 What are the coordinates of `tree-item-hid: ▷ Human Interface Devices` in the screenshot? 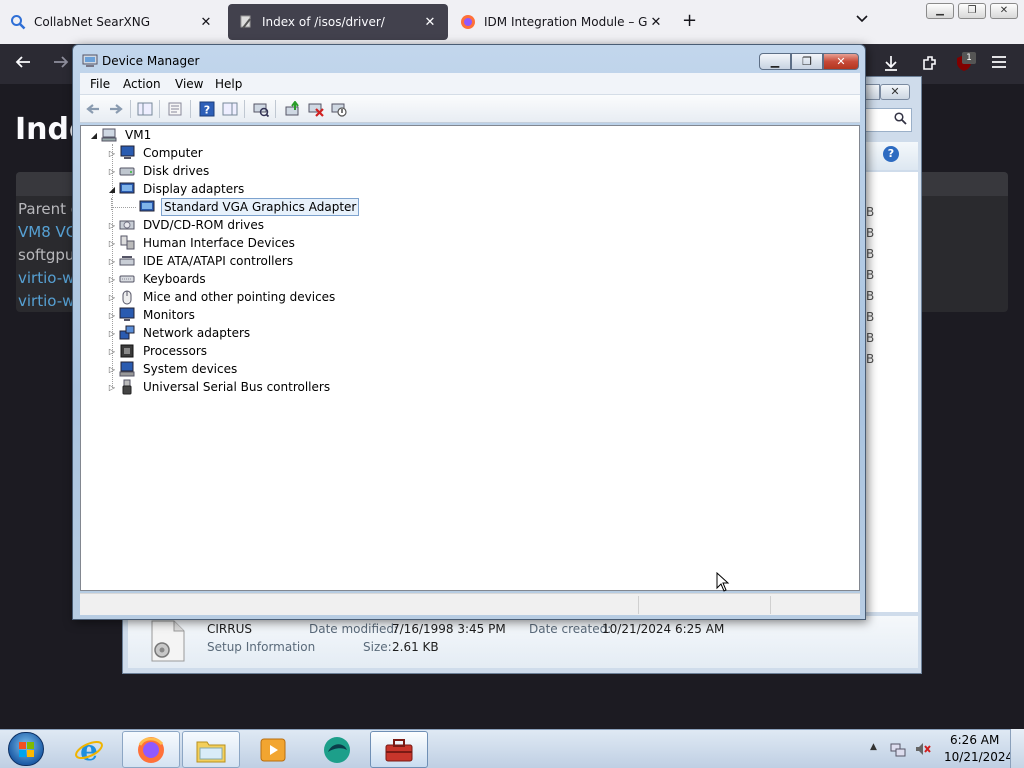 It's located at (202, 243).